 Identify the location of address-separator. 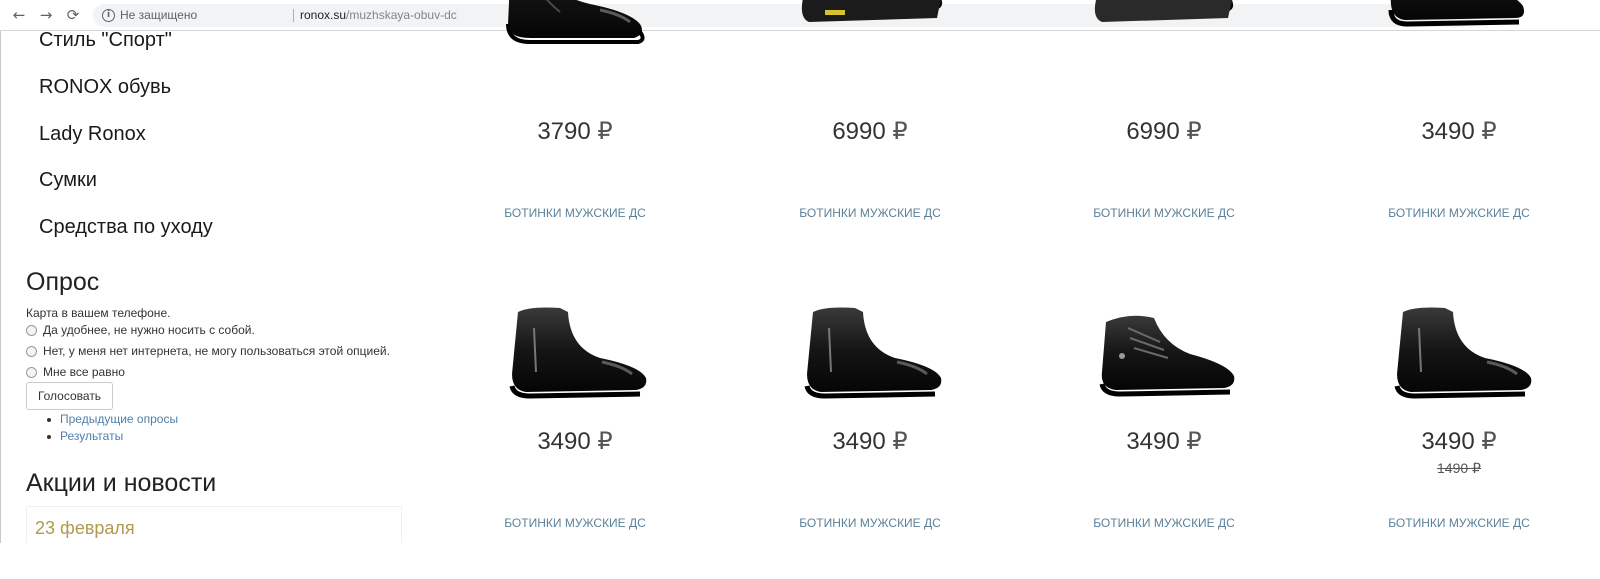
(293, 15).